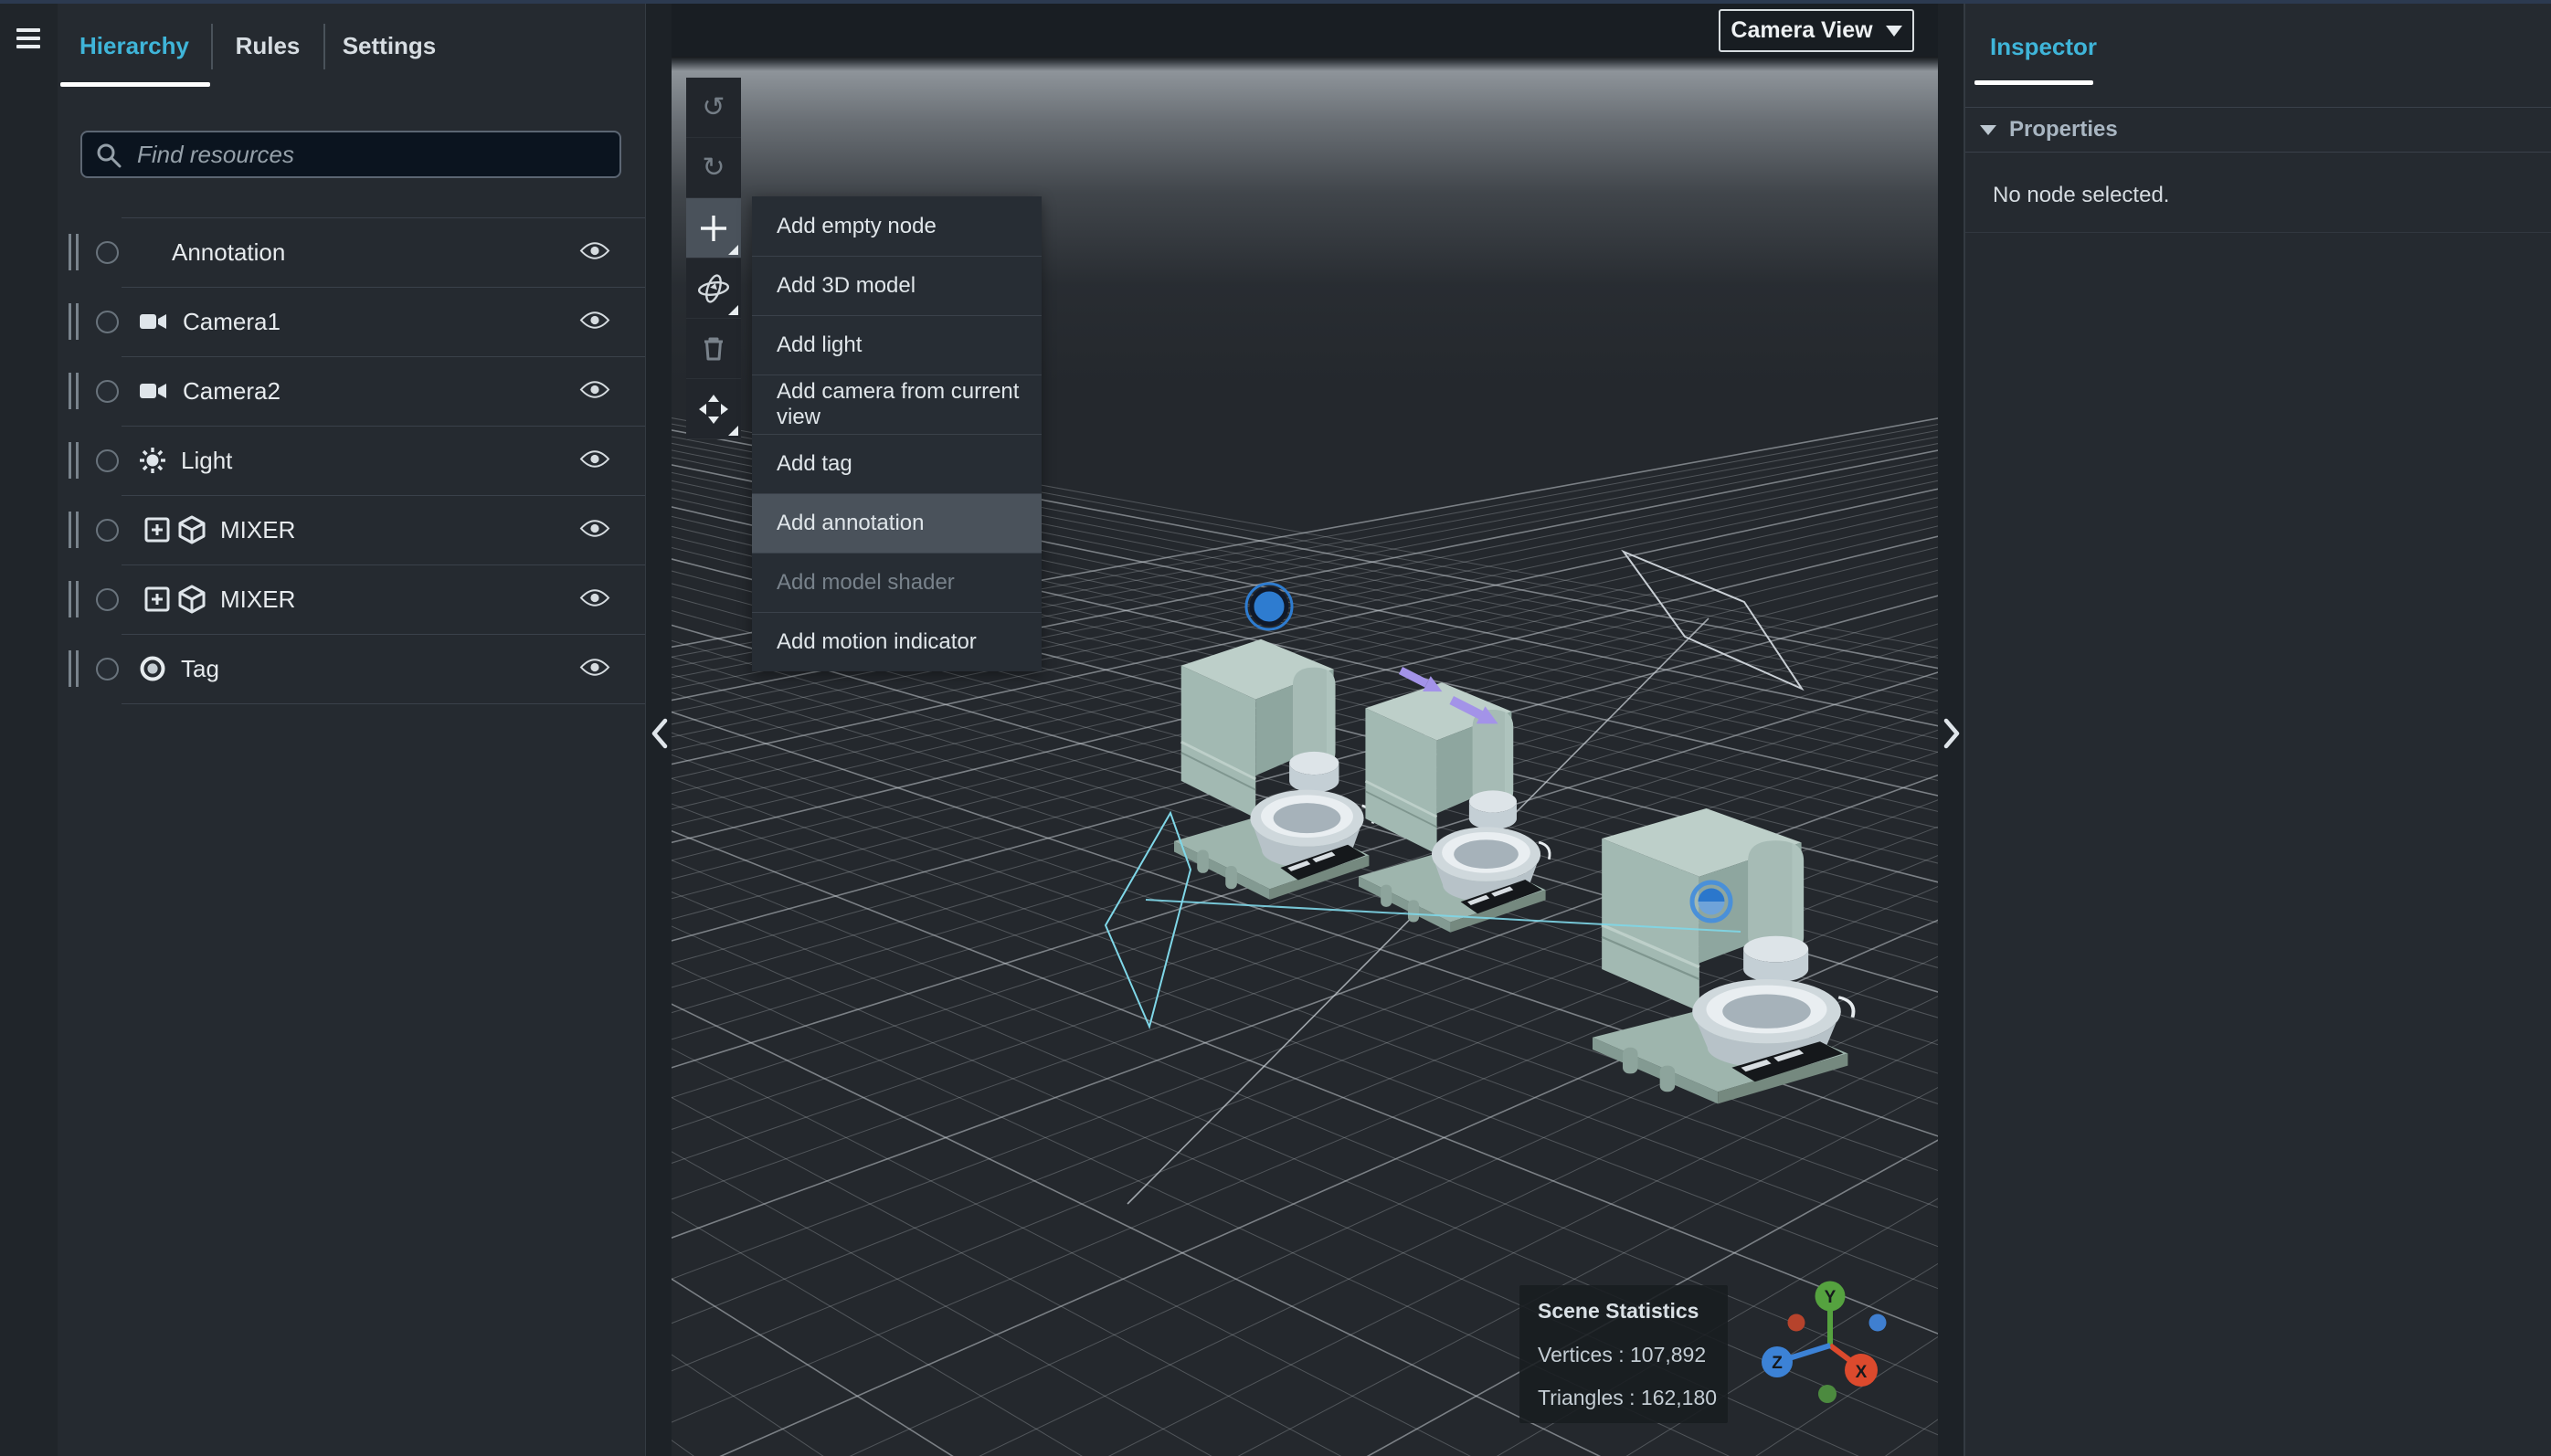  What do you see at coordinates (2081, 195) in the screenshot?
I see `no-node-selected-message: No node selected.` at bounding box center [2081, 195].